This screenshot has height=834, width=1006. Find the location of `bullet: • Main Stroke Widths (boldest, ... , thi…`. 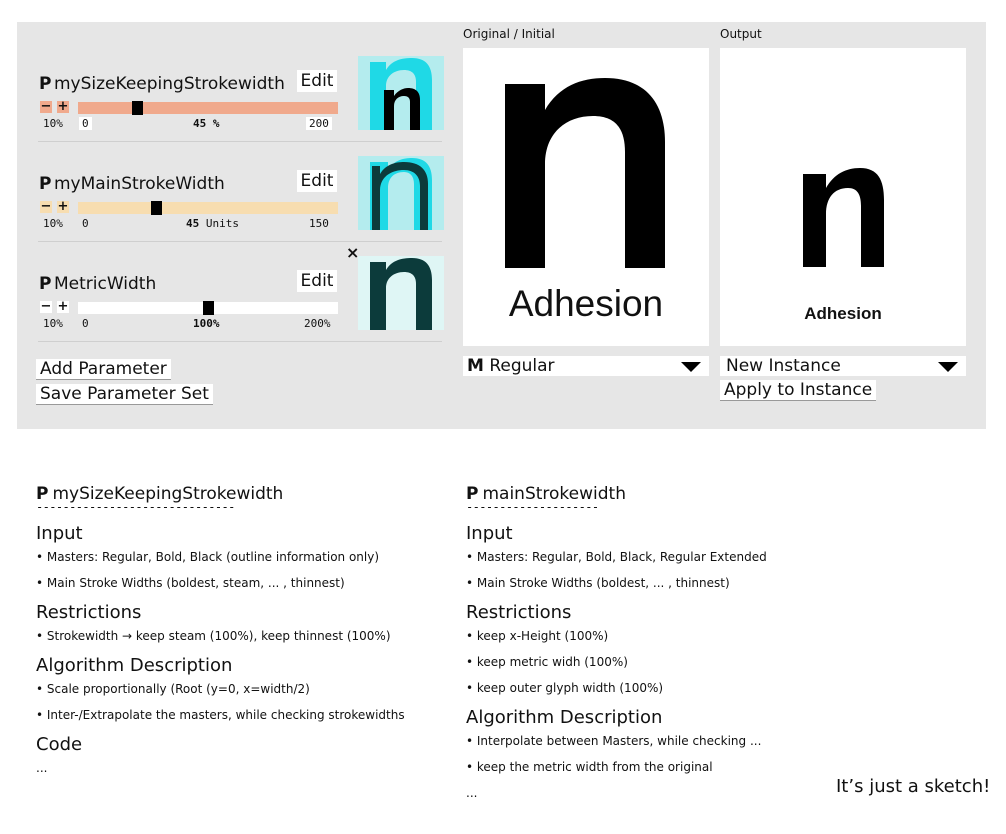

bullet: • Main Stroke Widths (boldest, ... , thi… is located at coordinates (598, 583).